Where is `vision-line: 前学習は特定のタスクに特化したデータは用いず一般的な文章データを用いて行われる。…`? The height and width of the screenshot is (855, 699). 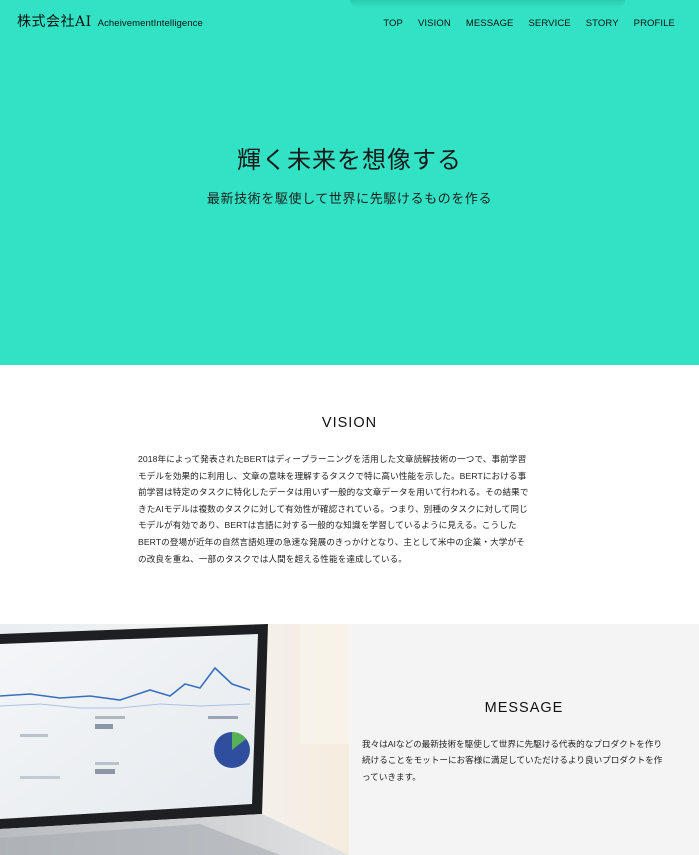
vision-line: 前学習は特定のタスクに特化したデータは用いず一般的な文章データを用いて行われる。… is located at coordinates (333, 492).